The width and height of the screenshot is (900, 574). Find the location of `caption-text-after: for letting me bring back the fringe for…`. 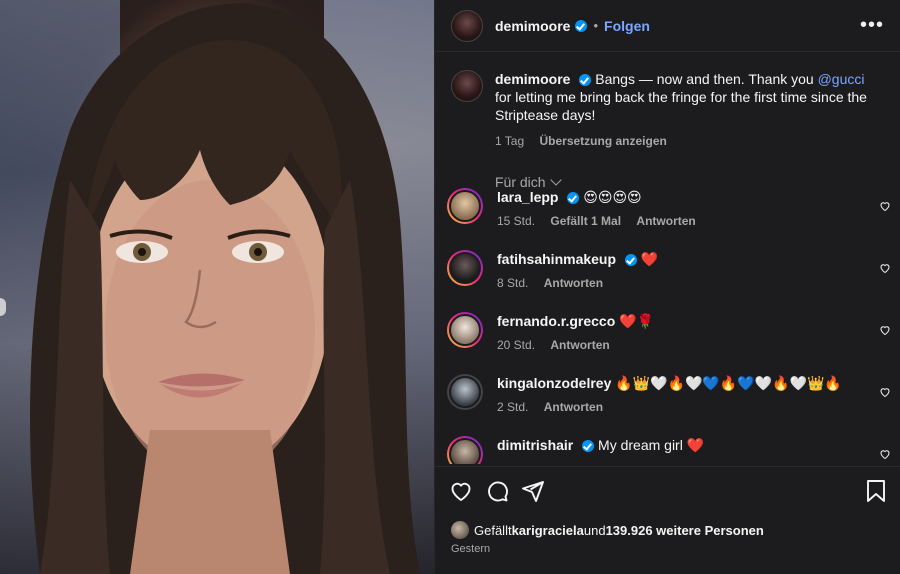

caption-text-after: for letting me bring back the fringe for… is located at coordinates (681, 106).